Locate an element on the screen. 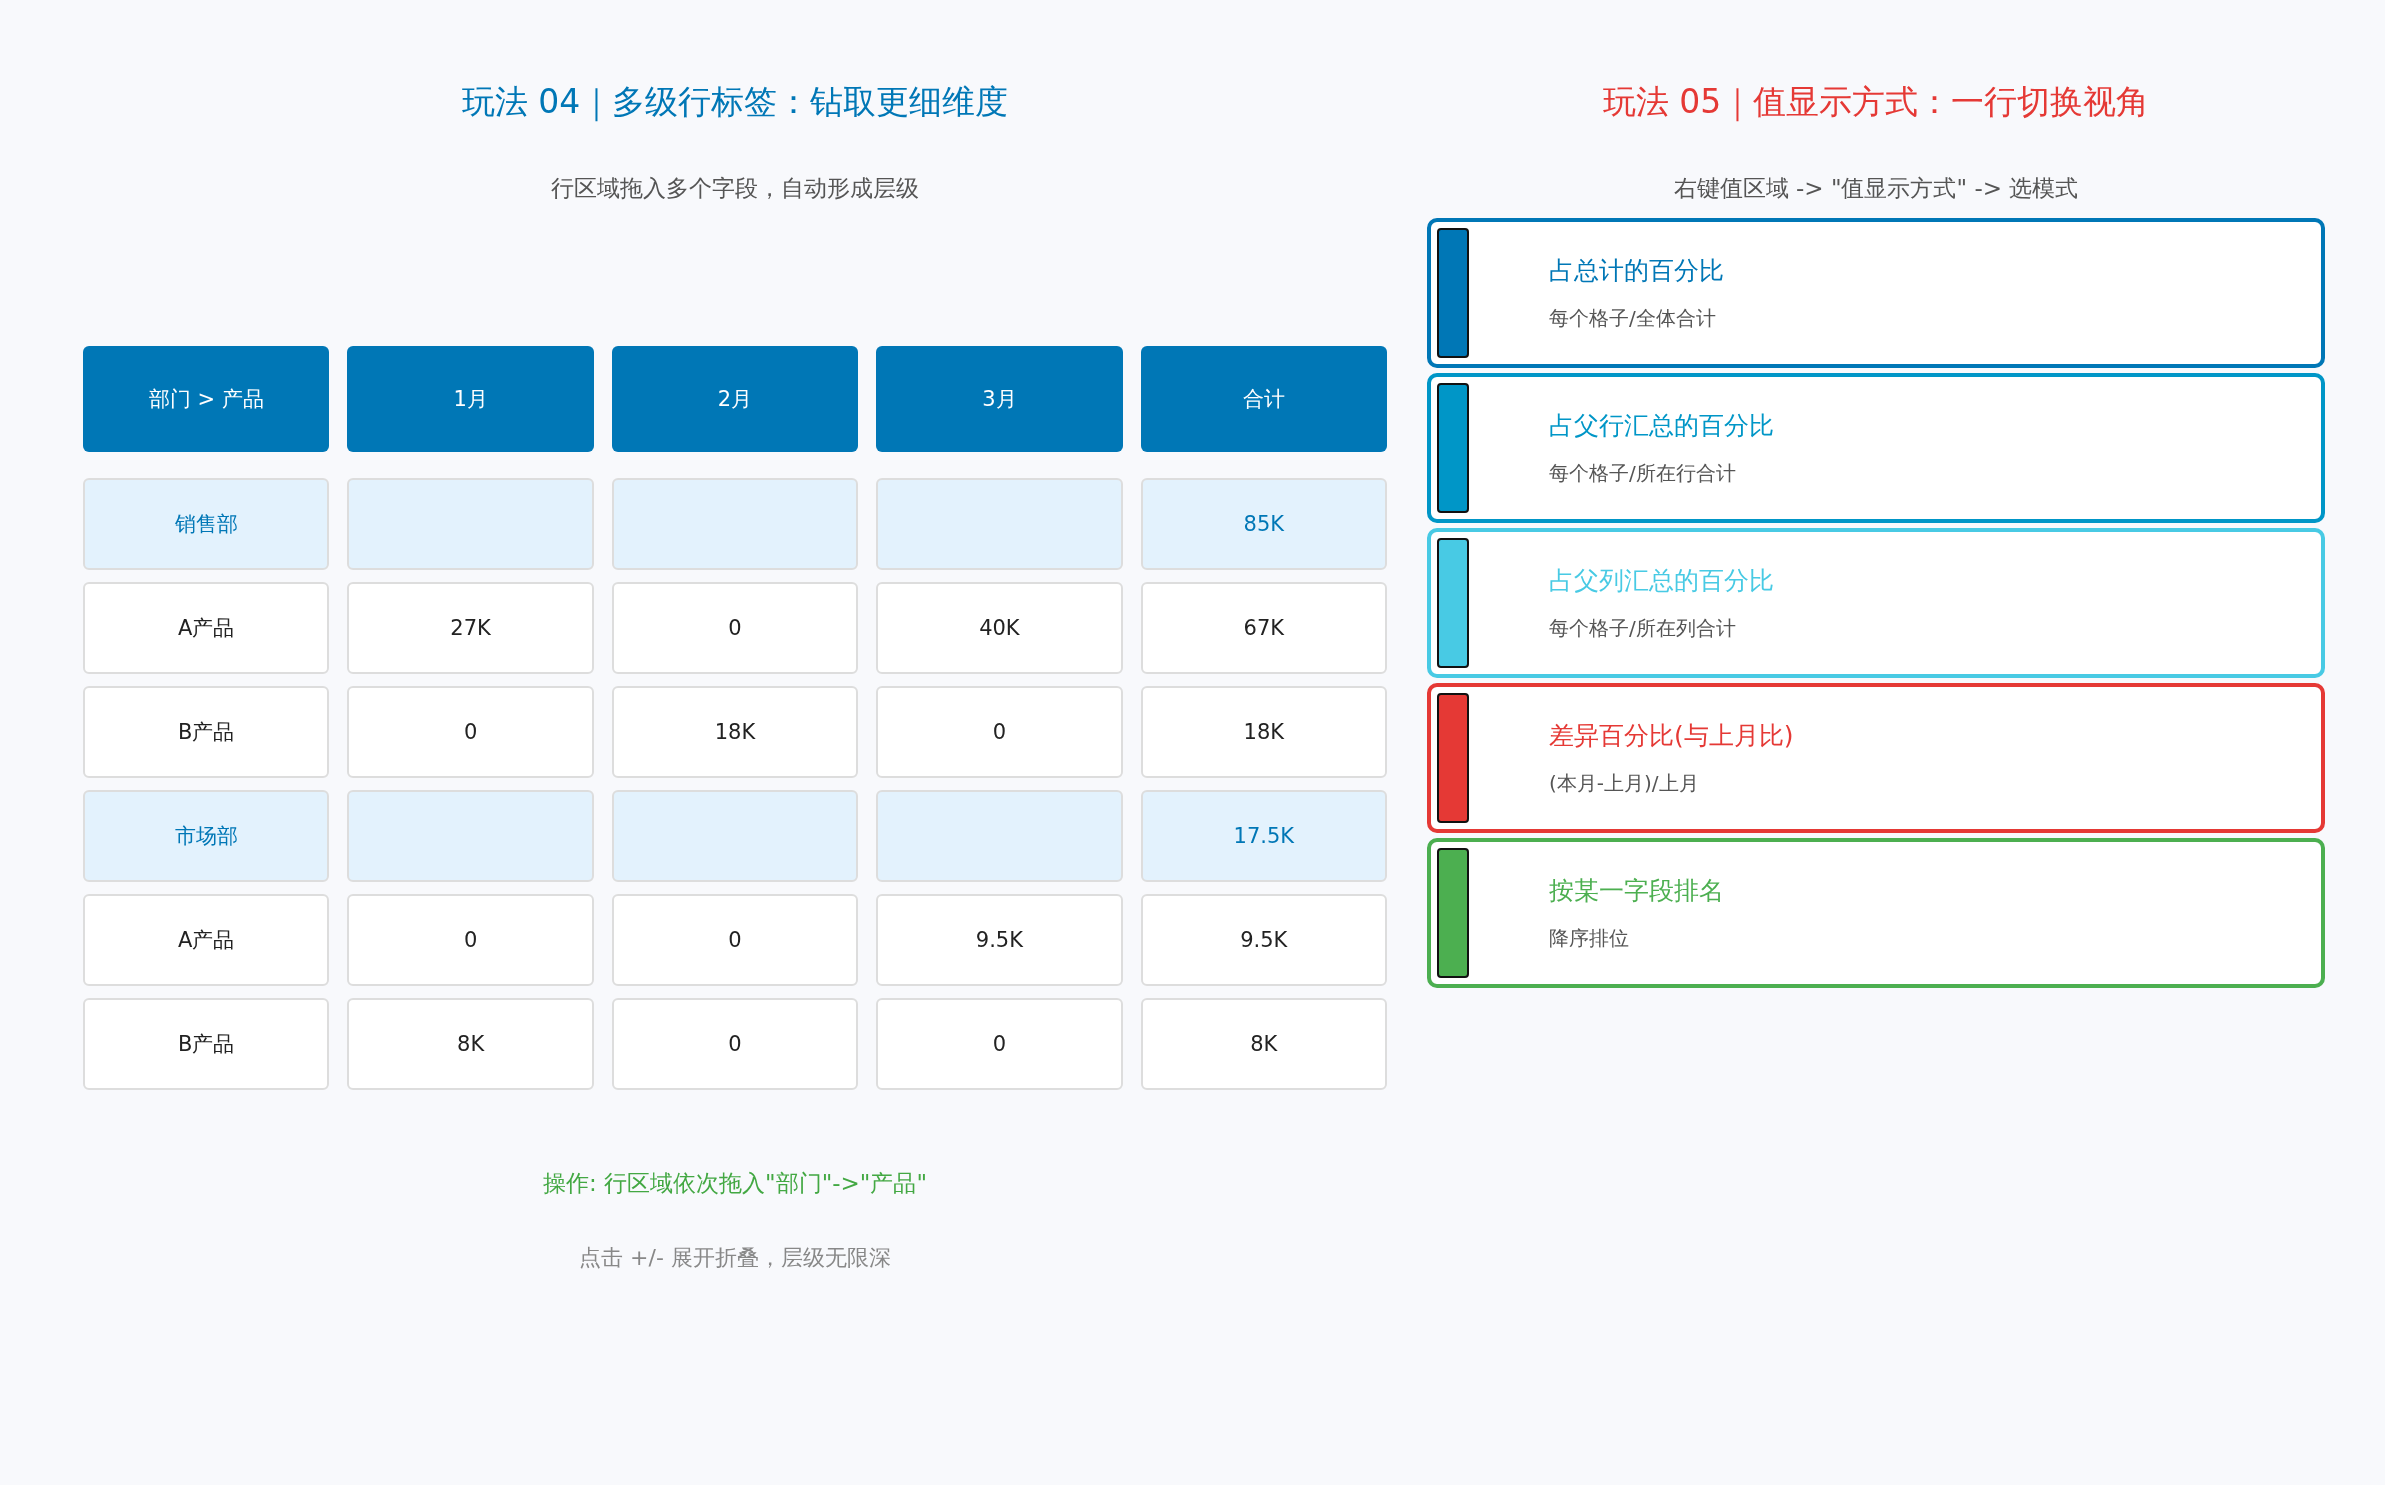 The width and height of the screenshot is (2385, 1485). column-header: 合计 is located at coordinates (1263, 399).